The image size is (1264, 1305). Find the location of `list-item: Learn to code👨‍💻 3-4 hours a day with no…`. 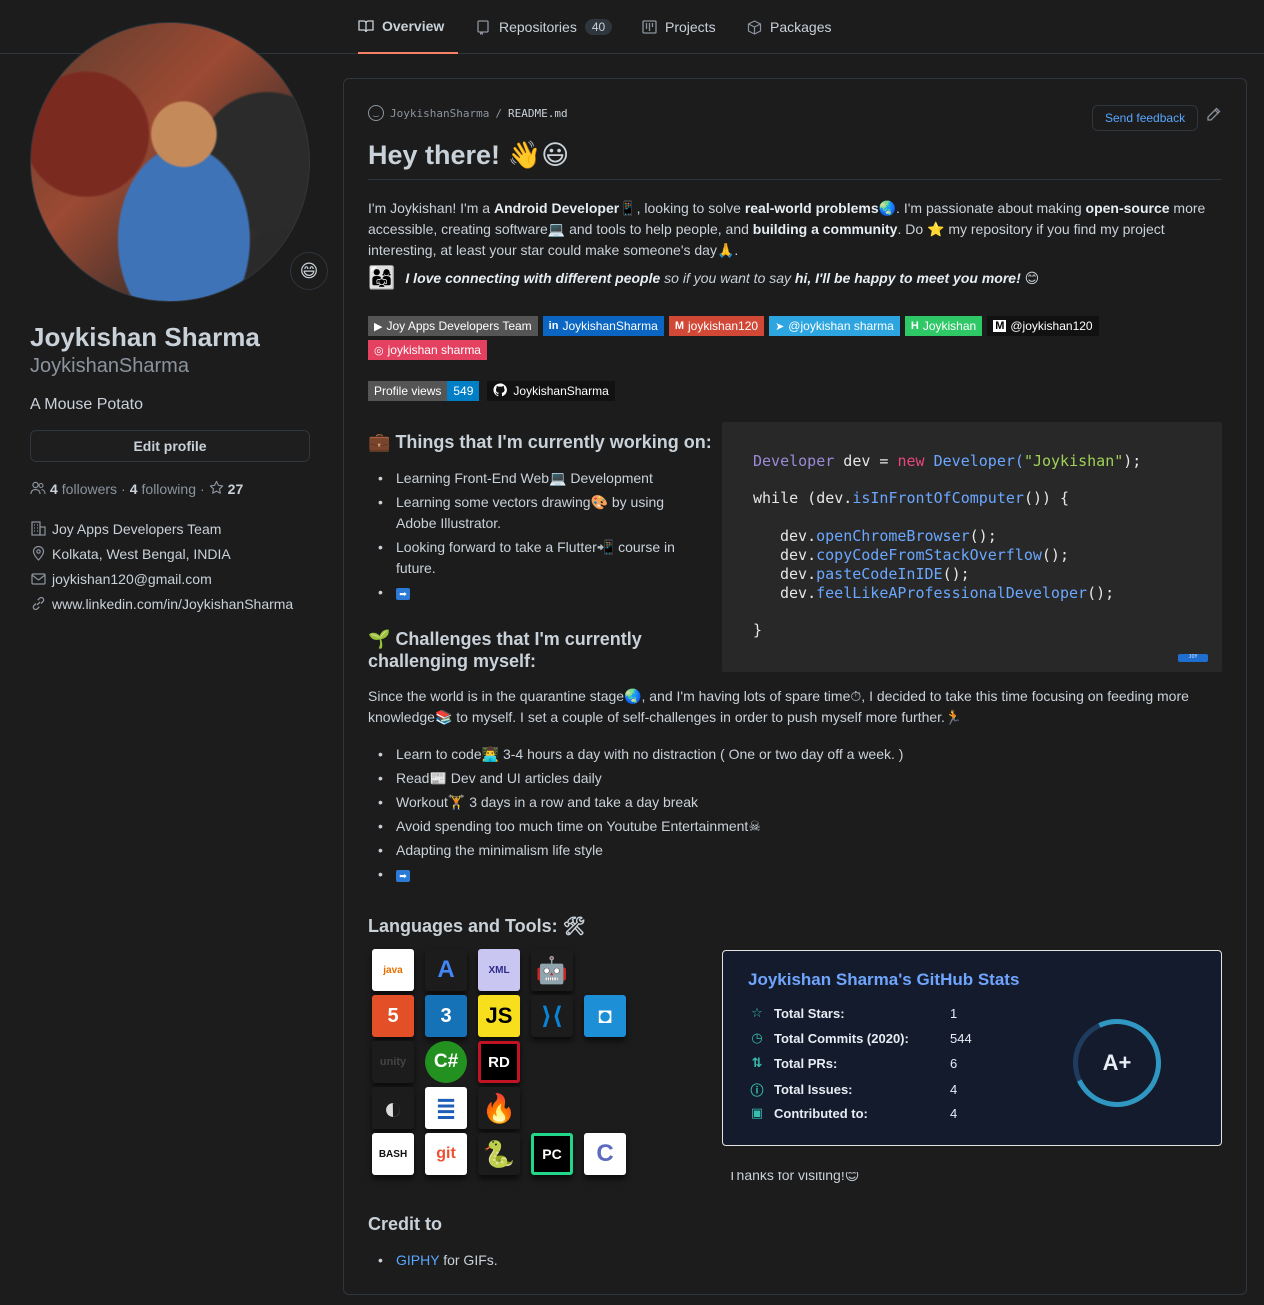

list-item: Learn to code👨‍💻 3-4 hours a day with no… is located at coordinates (778, 754).